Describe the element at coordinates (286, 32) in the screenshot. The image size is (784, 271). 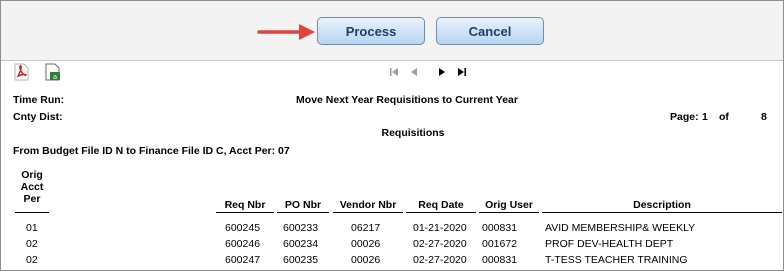
I see `red-arrow-icon` at that location.